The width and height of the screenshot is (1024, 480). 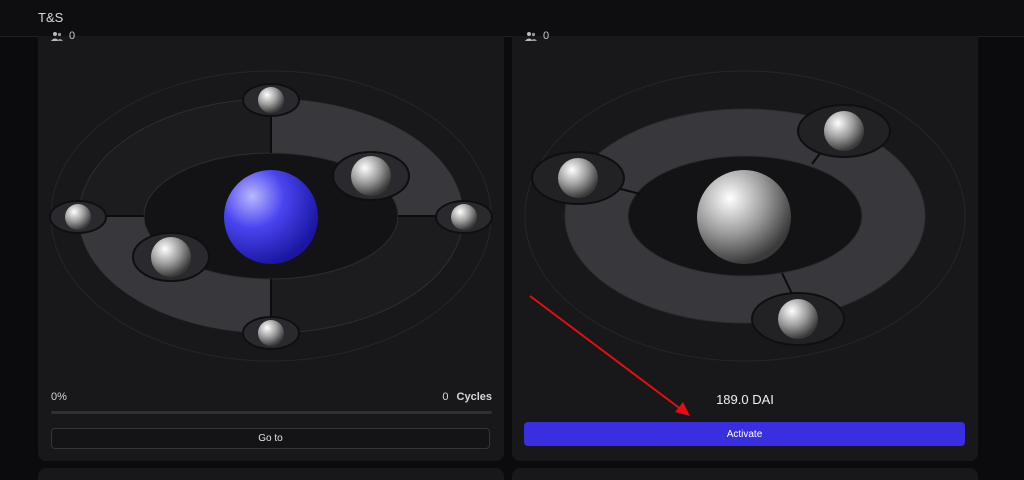 What do you see at coordinates (744, 434) in the screenshot?
I see `activate-button: Activate` at bounding box center [744, 434].